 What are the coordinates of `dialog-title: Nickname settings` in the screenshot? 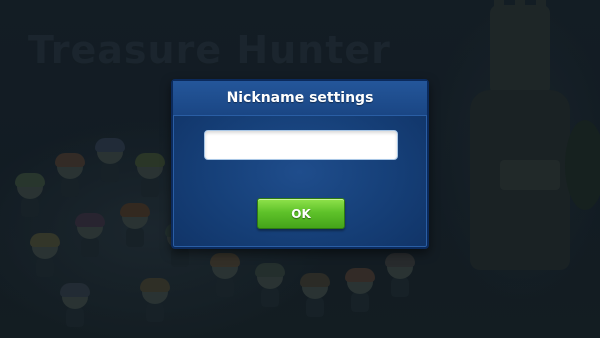 It's located at (300, 98).